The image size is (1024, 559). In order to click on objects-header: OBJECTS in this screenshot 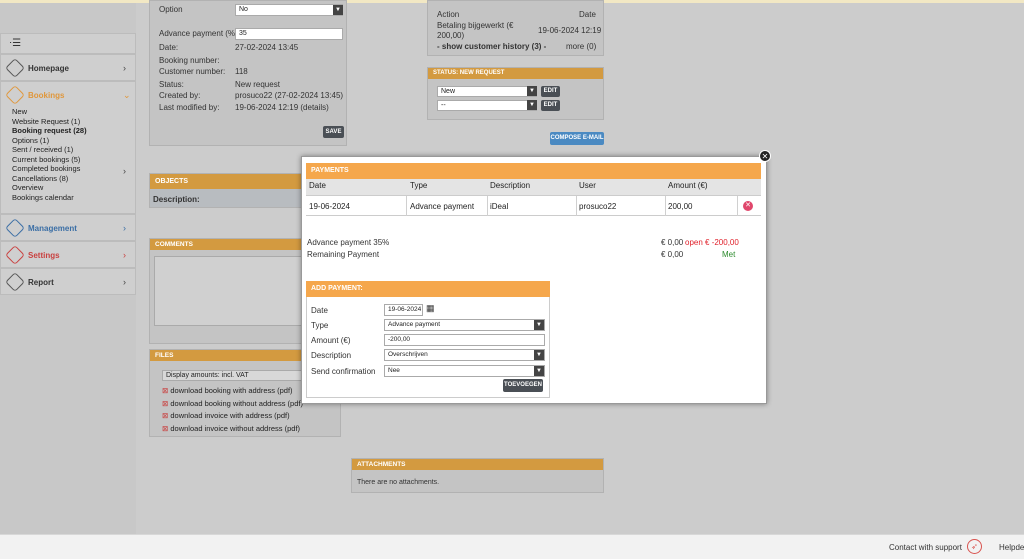, I will do `click(229, 181)`.